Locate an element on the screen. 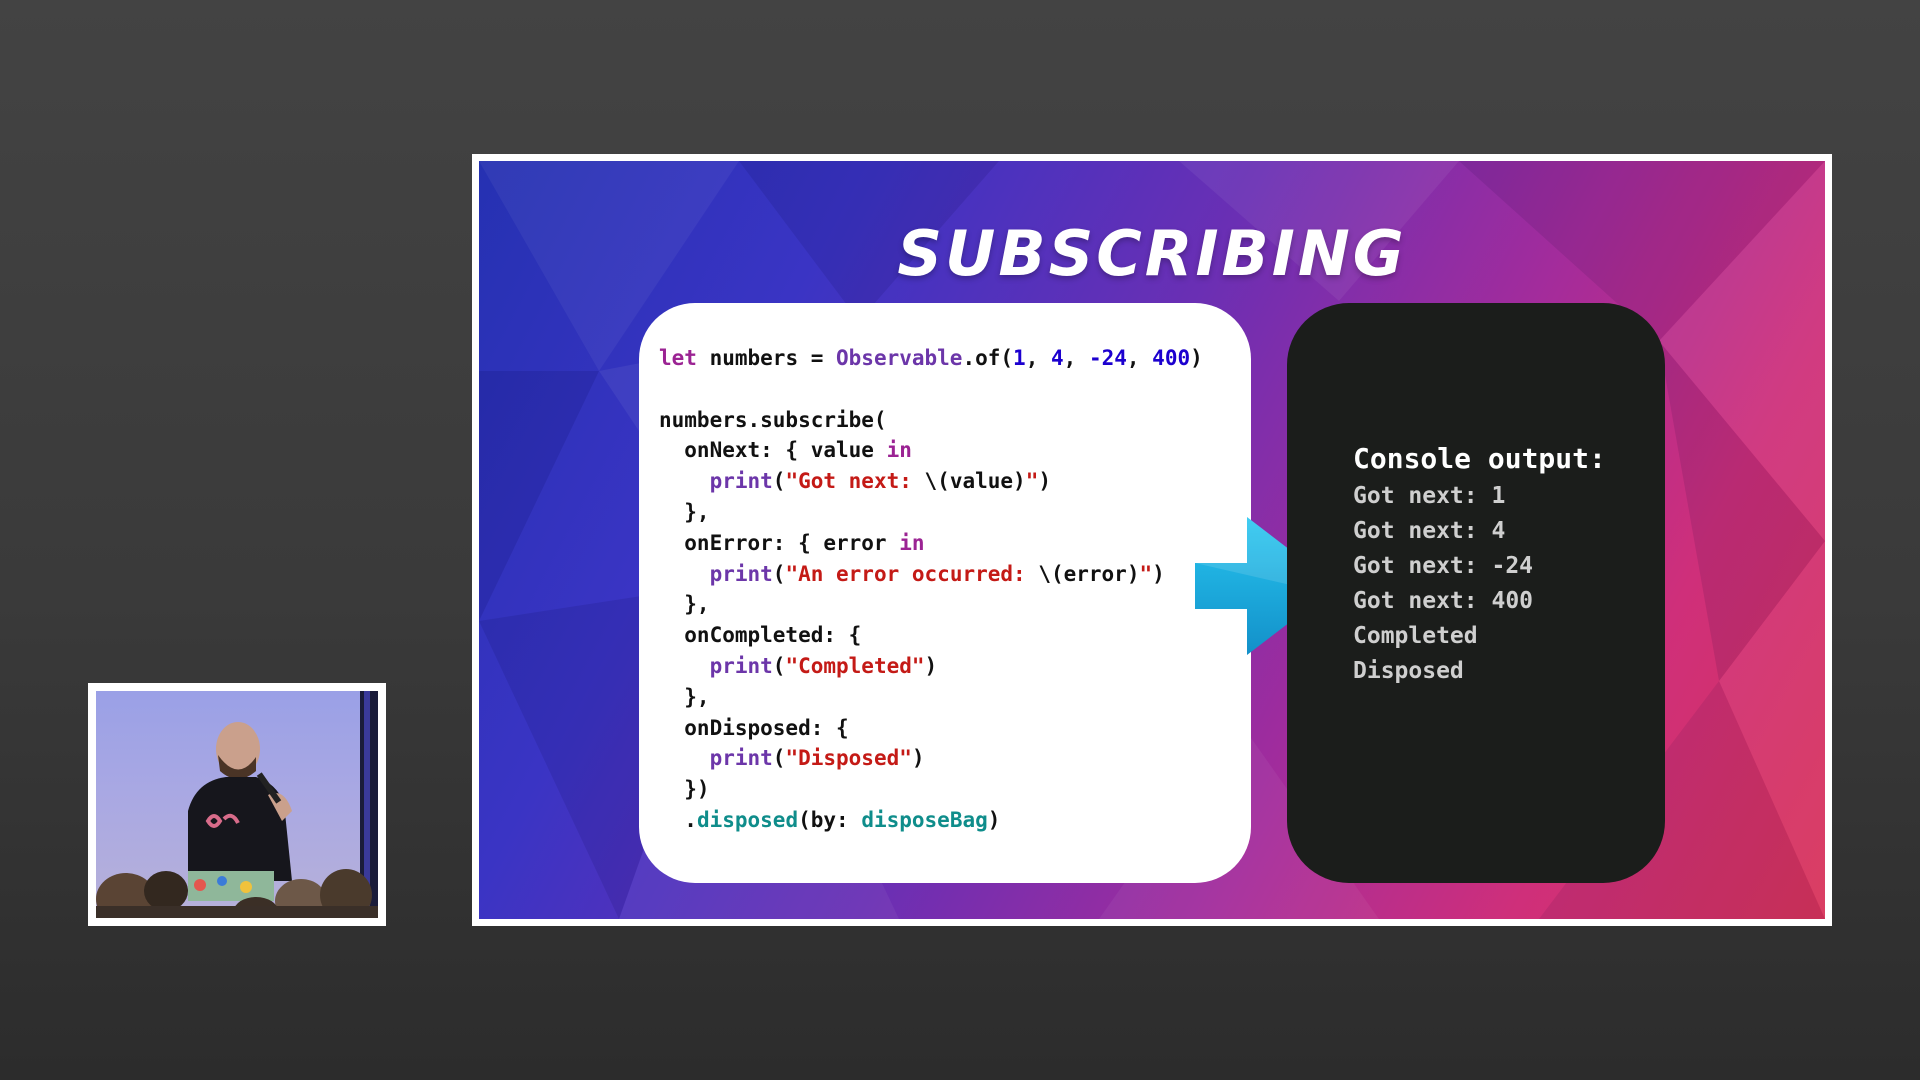 Image resolution: width=1920 pixels, height=1080 pixels. code-token: numbers = is located at coordinates (766, 358).